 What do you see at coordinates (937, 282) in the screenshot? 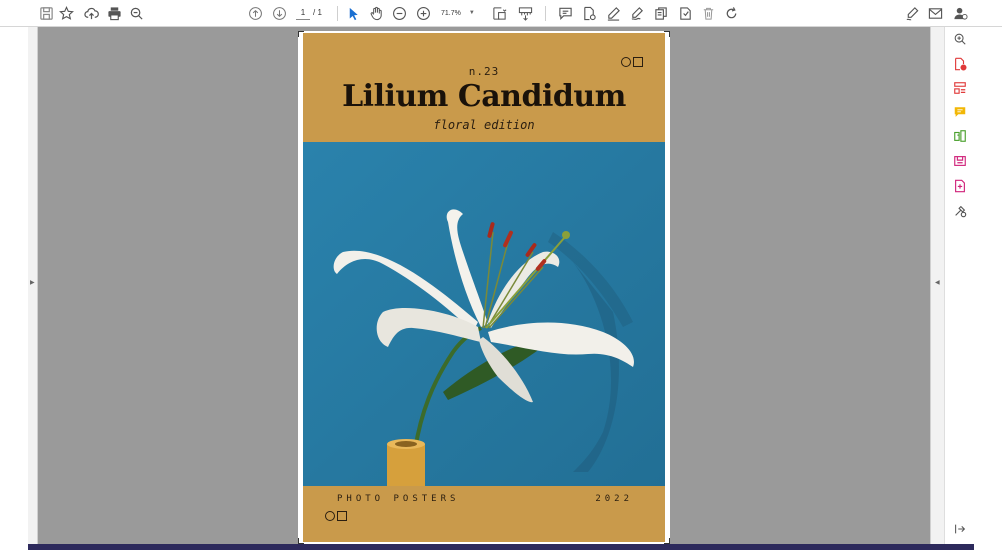
I see `chevron-left-icon: ◀` at bounding box center [937, 282].